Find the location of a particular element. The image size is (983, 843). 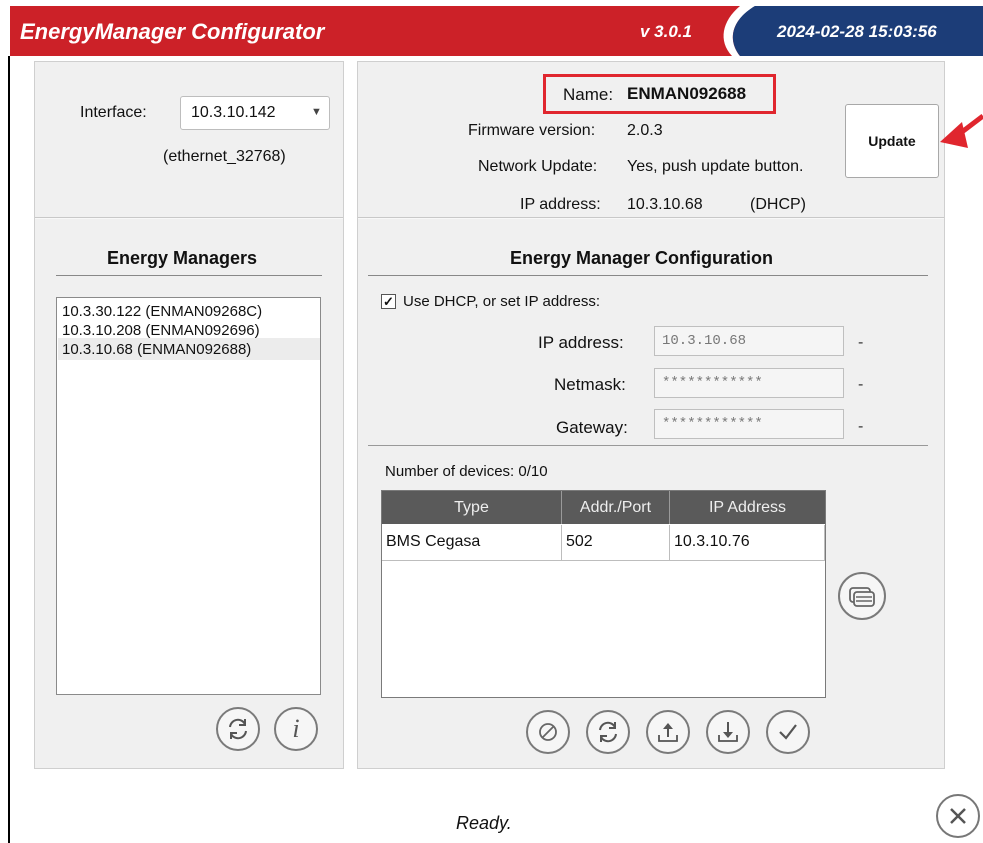

close-icon is located at coordinates (958, 816).